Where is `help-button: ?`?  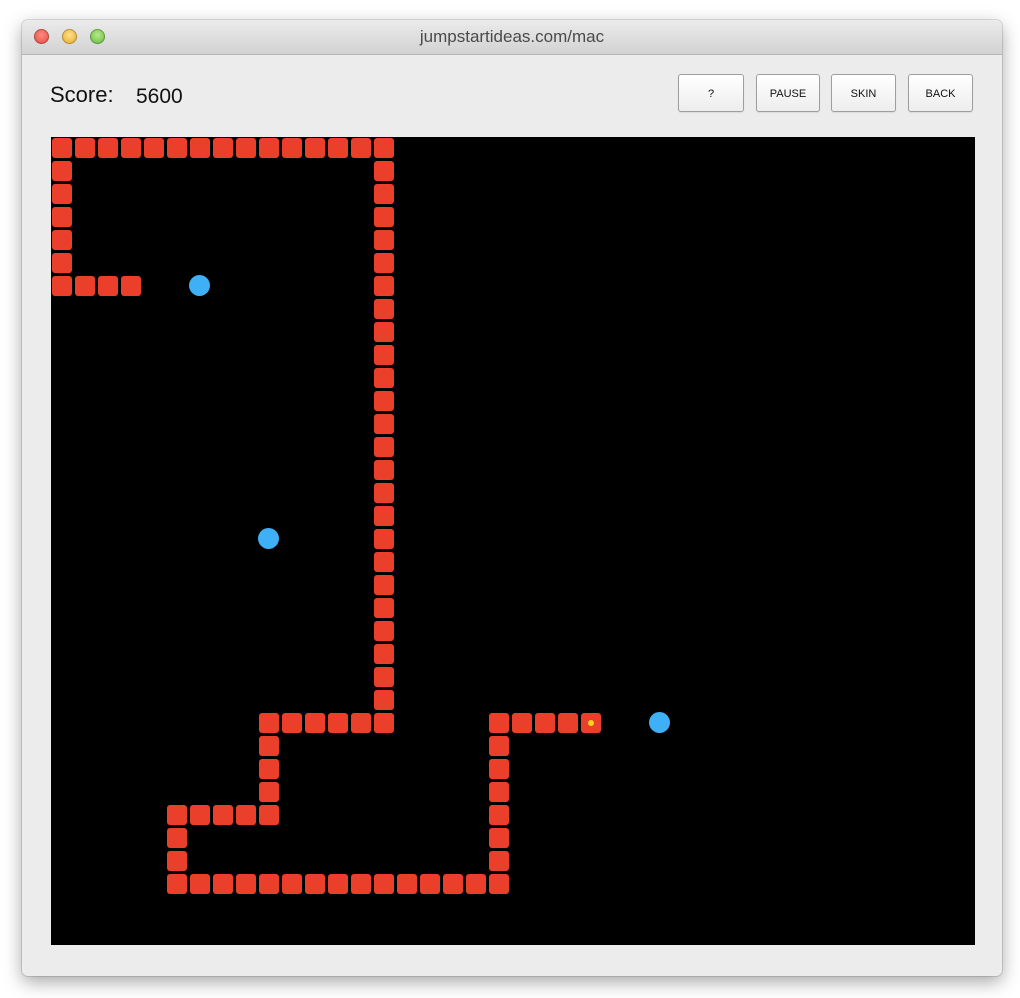 help-button: ? is located at coordinates (711, 93).